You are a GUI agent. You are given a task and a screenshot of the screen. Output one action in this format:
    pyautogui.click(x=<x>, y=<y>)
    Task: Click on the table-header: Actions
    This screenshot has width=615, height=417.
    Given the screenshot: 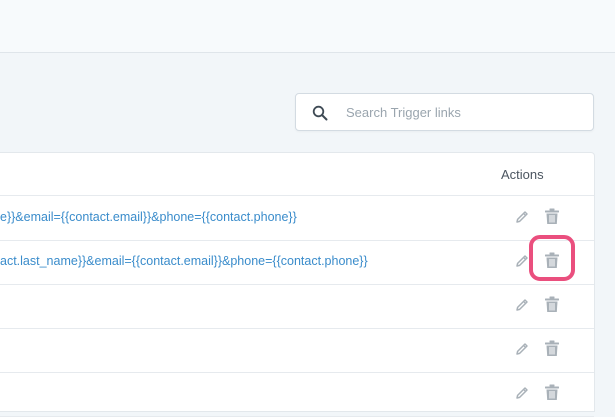 What is the action you would take?
    pyautogui.click(x=297, y=174)
    